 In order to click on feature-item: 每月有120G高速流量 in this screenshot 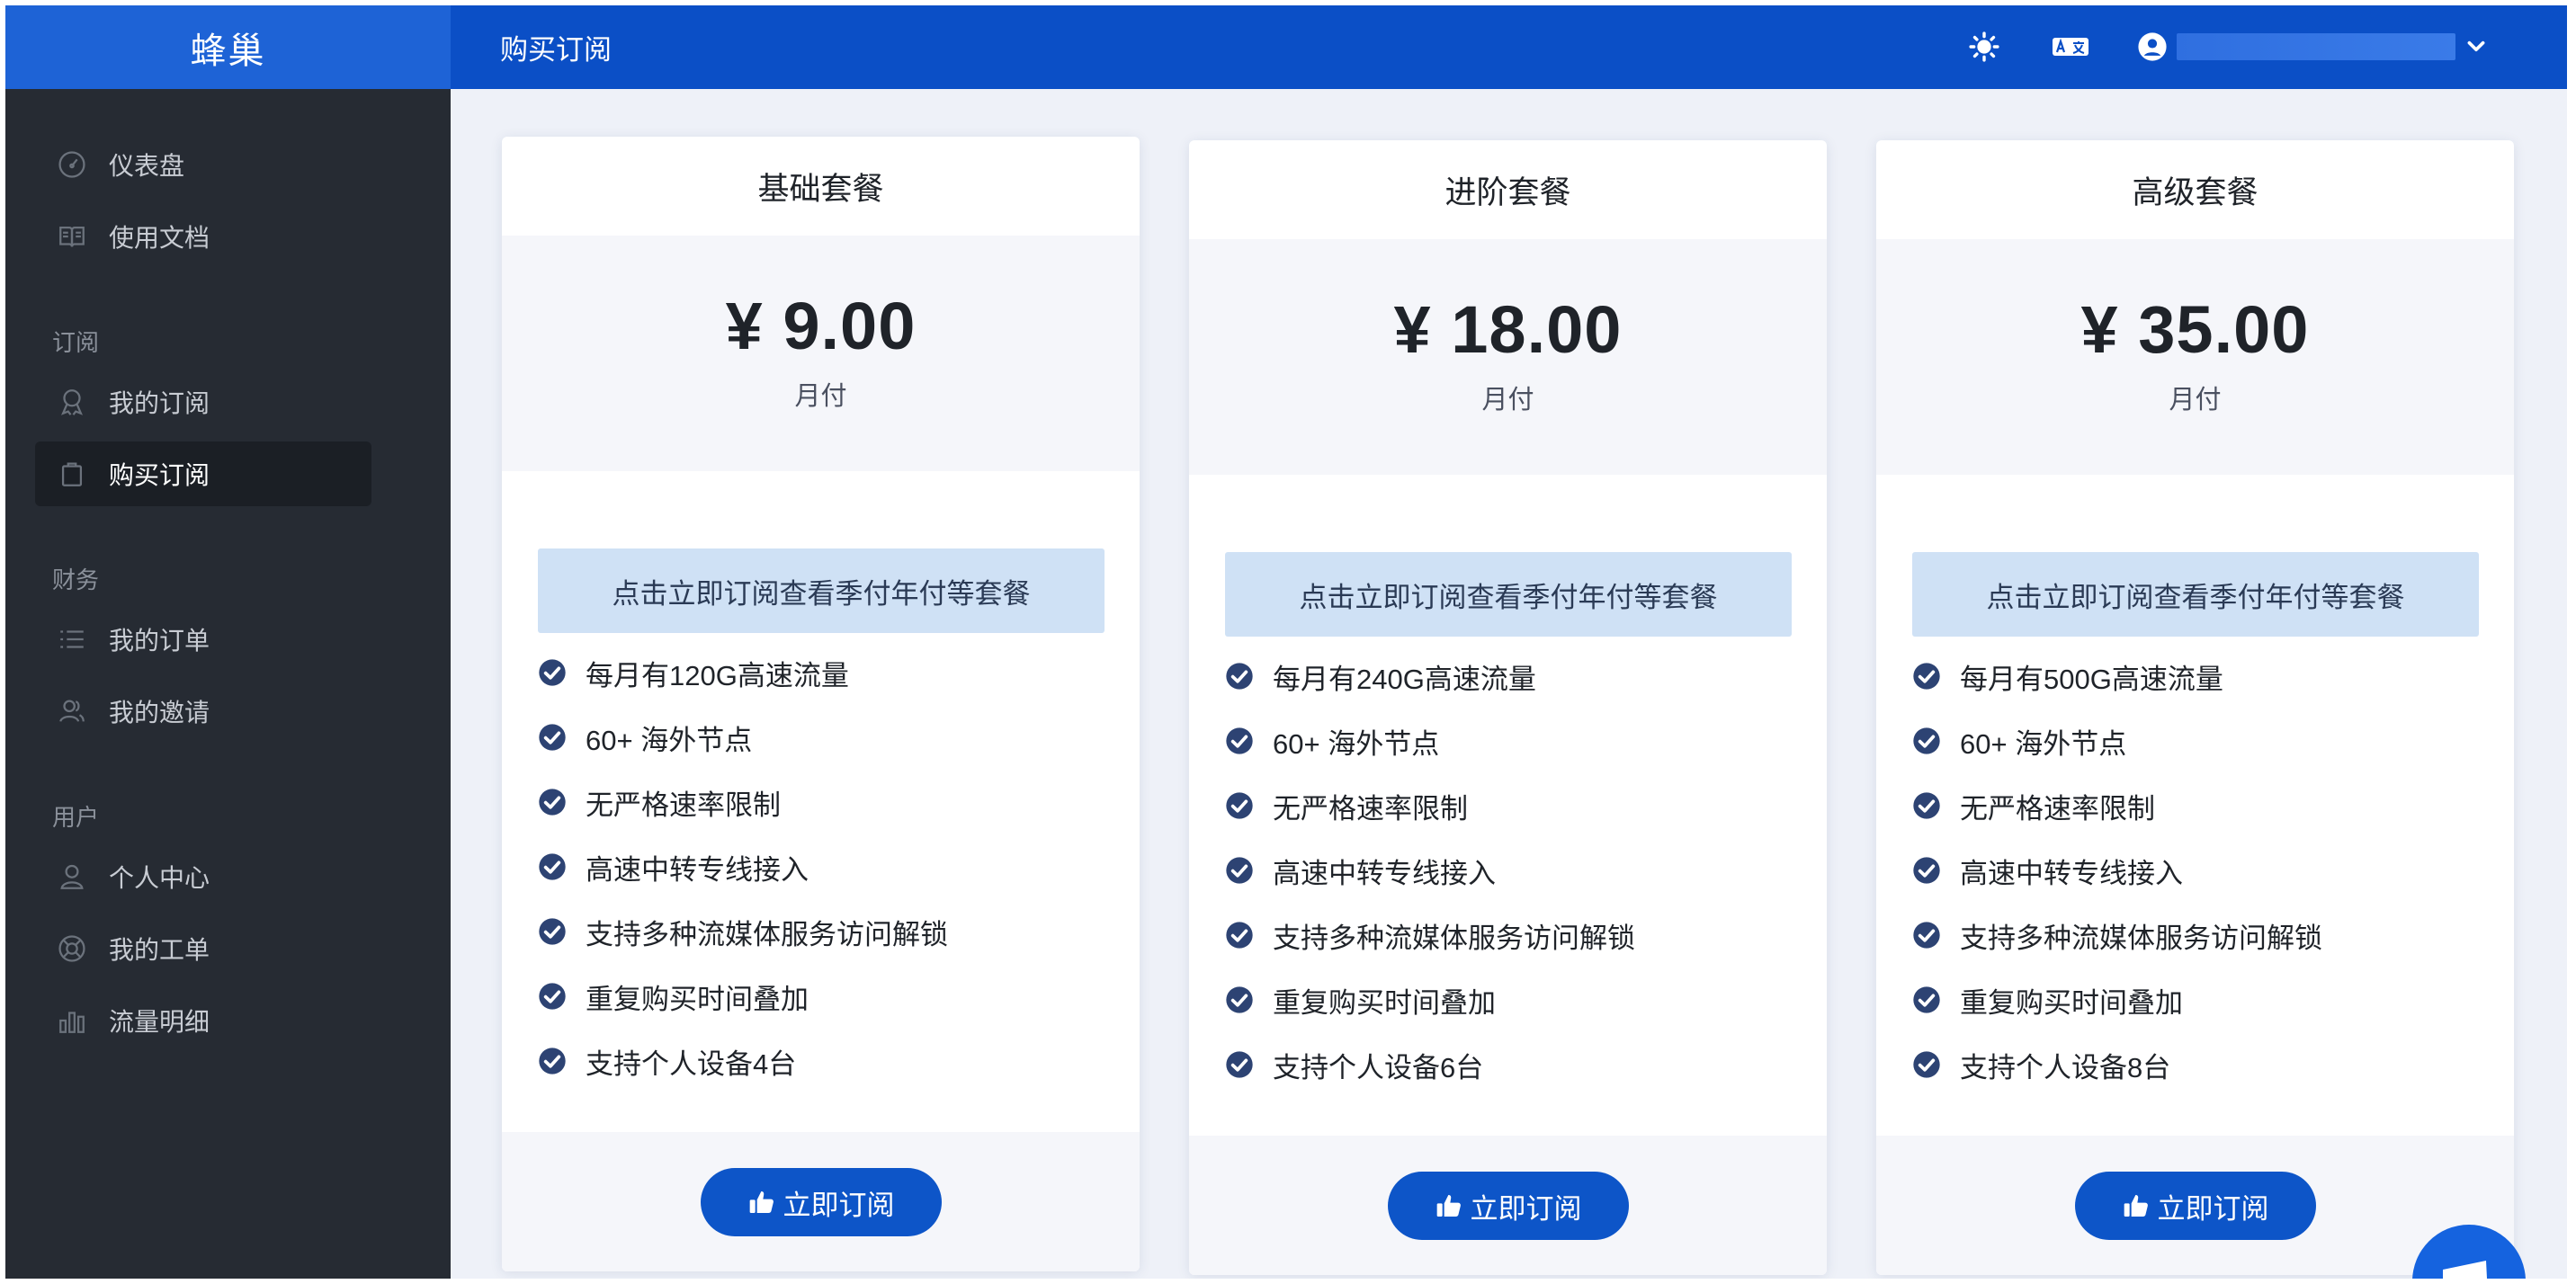, I will do `click(821, 672)`.